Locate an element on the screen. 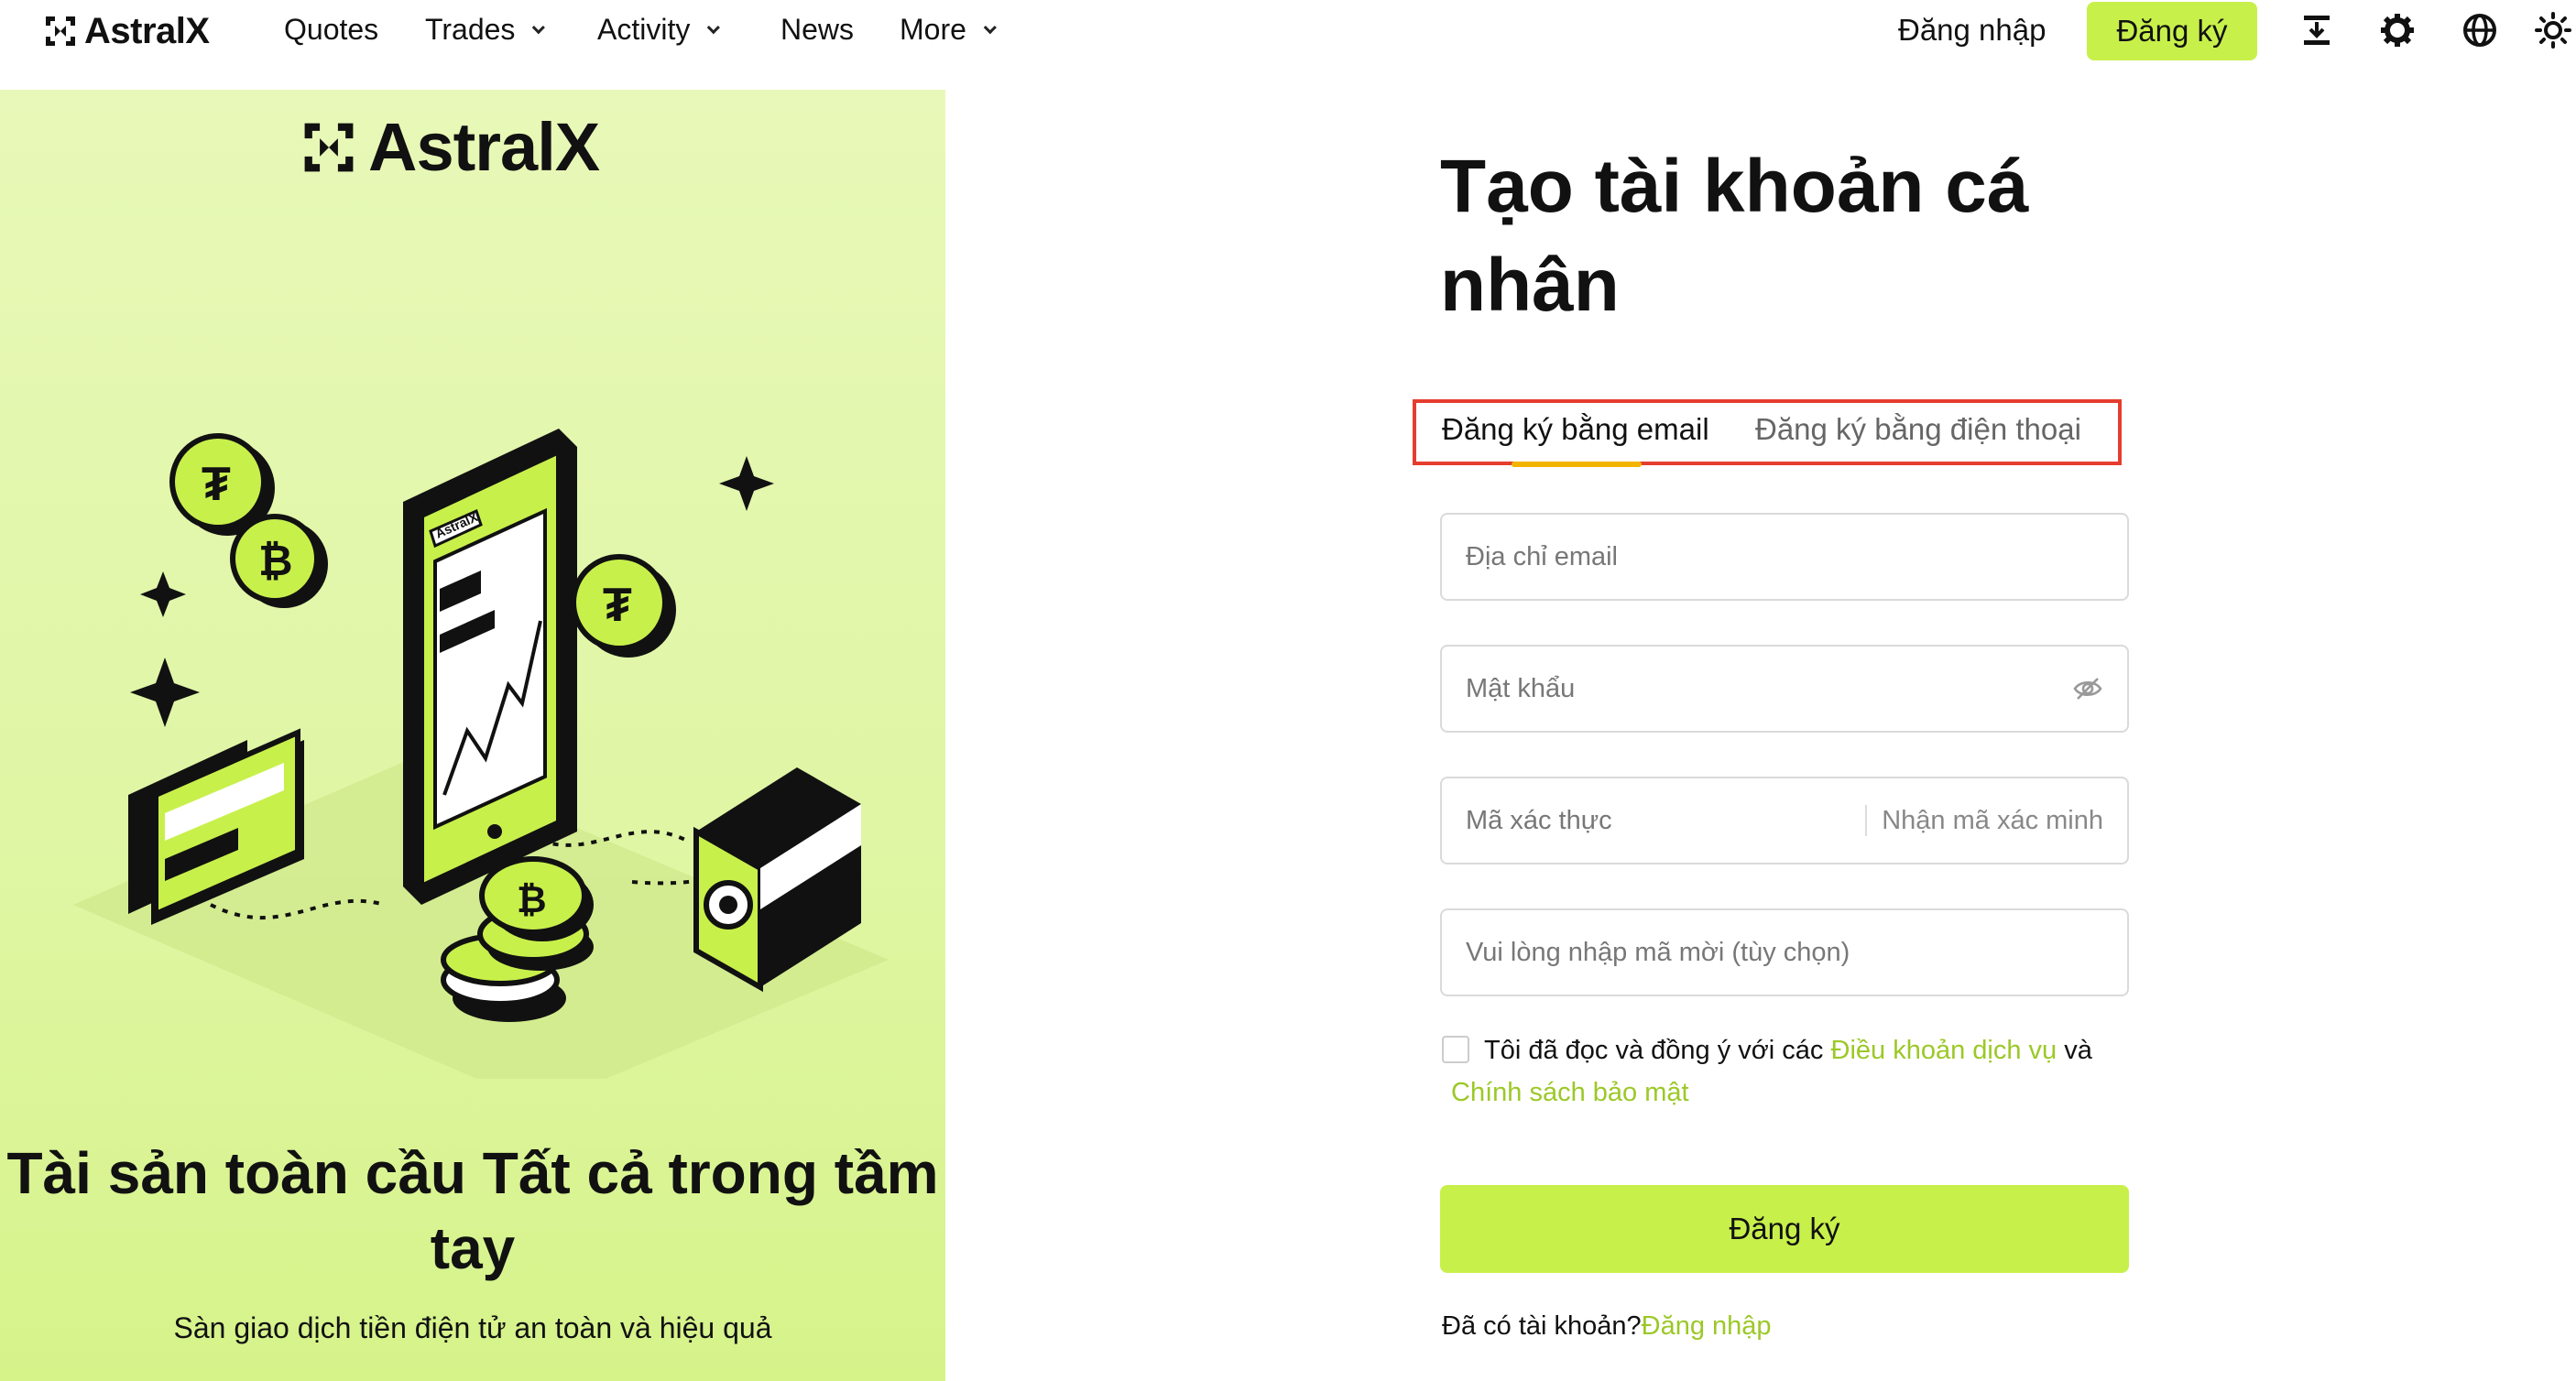 This screenshot has width=2576, height=1381. bitcoin-coin-icon: ₿ is located at coordinates (279, 561).